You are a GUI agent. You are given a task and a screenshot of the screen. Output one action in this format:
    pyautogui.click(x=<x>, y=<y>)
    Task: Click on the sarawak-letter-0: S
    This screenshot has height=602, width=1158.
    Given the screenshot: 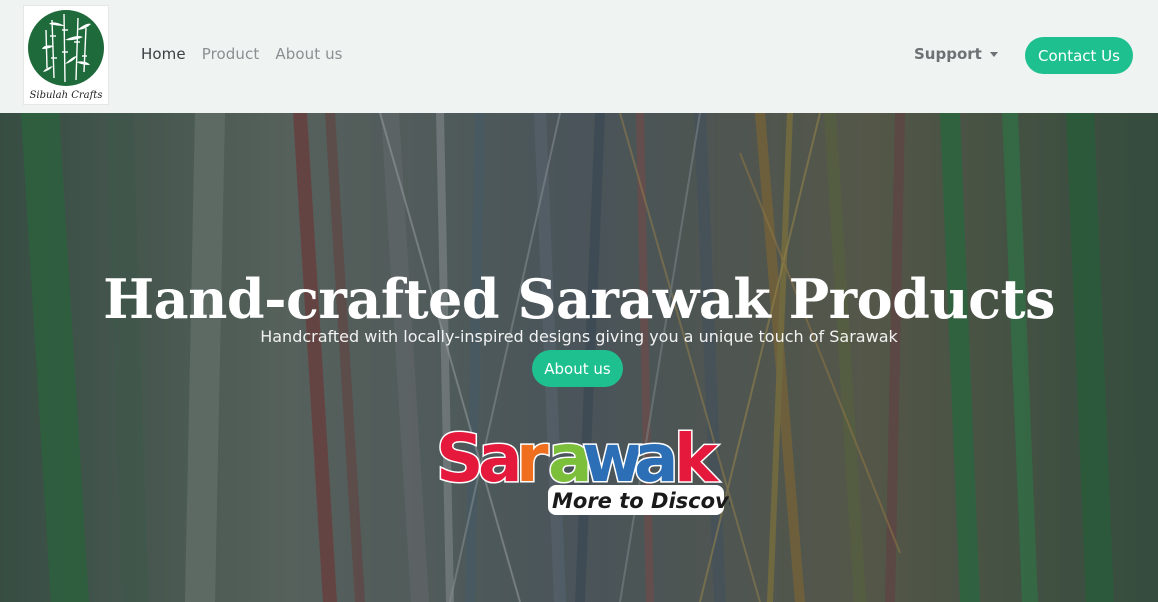 What is the action you would take?
    pyautogui.click(x=460, y=458)
    